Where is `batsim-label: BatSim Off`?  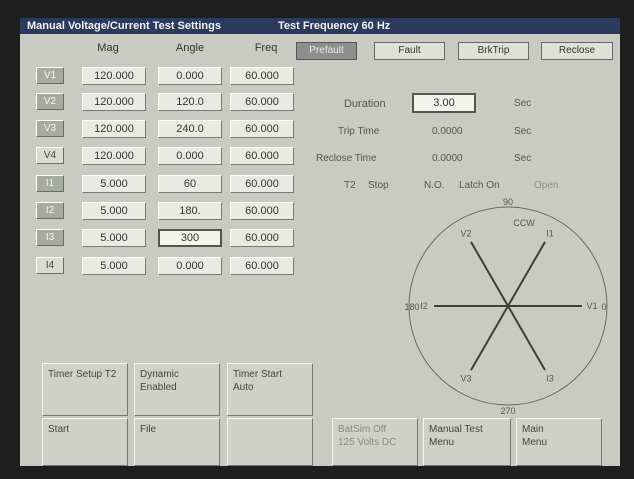
batsim-label: BatSim Off is located at coordinates (362, 429).